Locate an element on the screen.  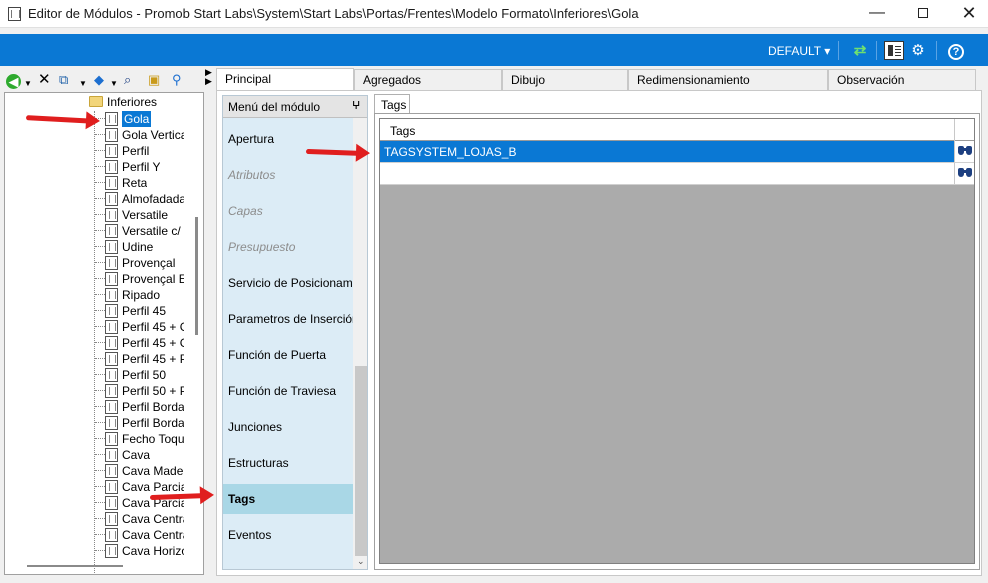
tree-item: Udine is located at coordinates (124, 247).